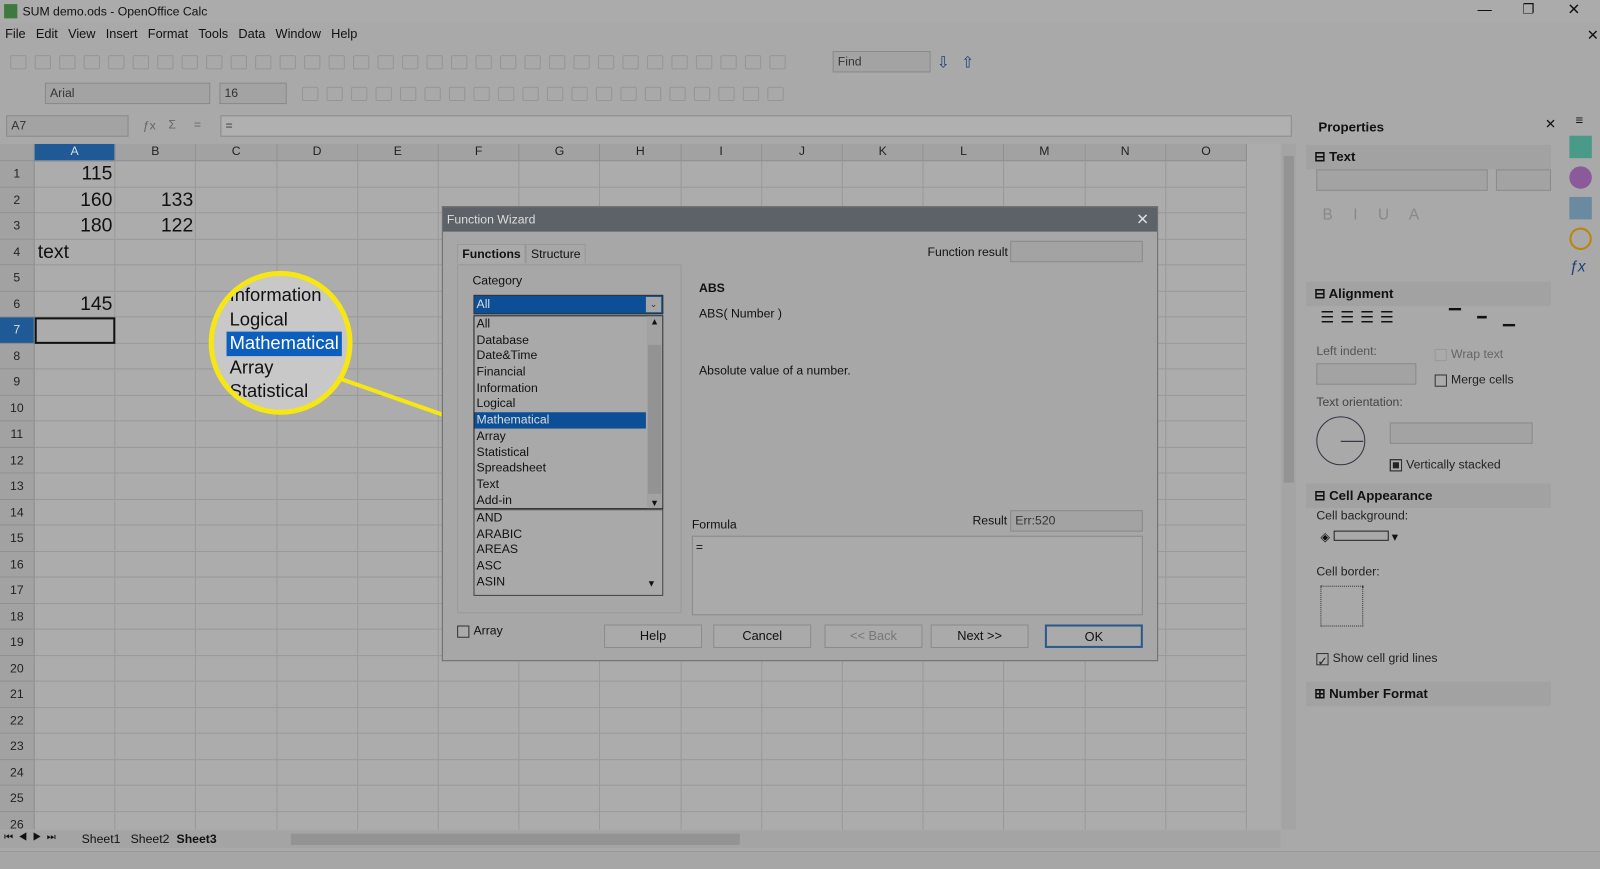  I want to click on category-dropdown: All ⌄, so click(568, 304).